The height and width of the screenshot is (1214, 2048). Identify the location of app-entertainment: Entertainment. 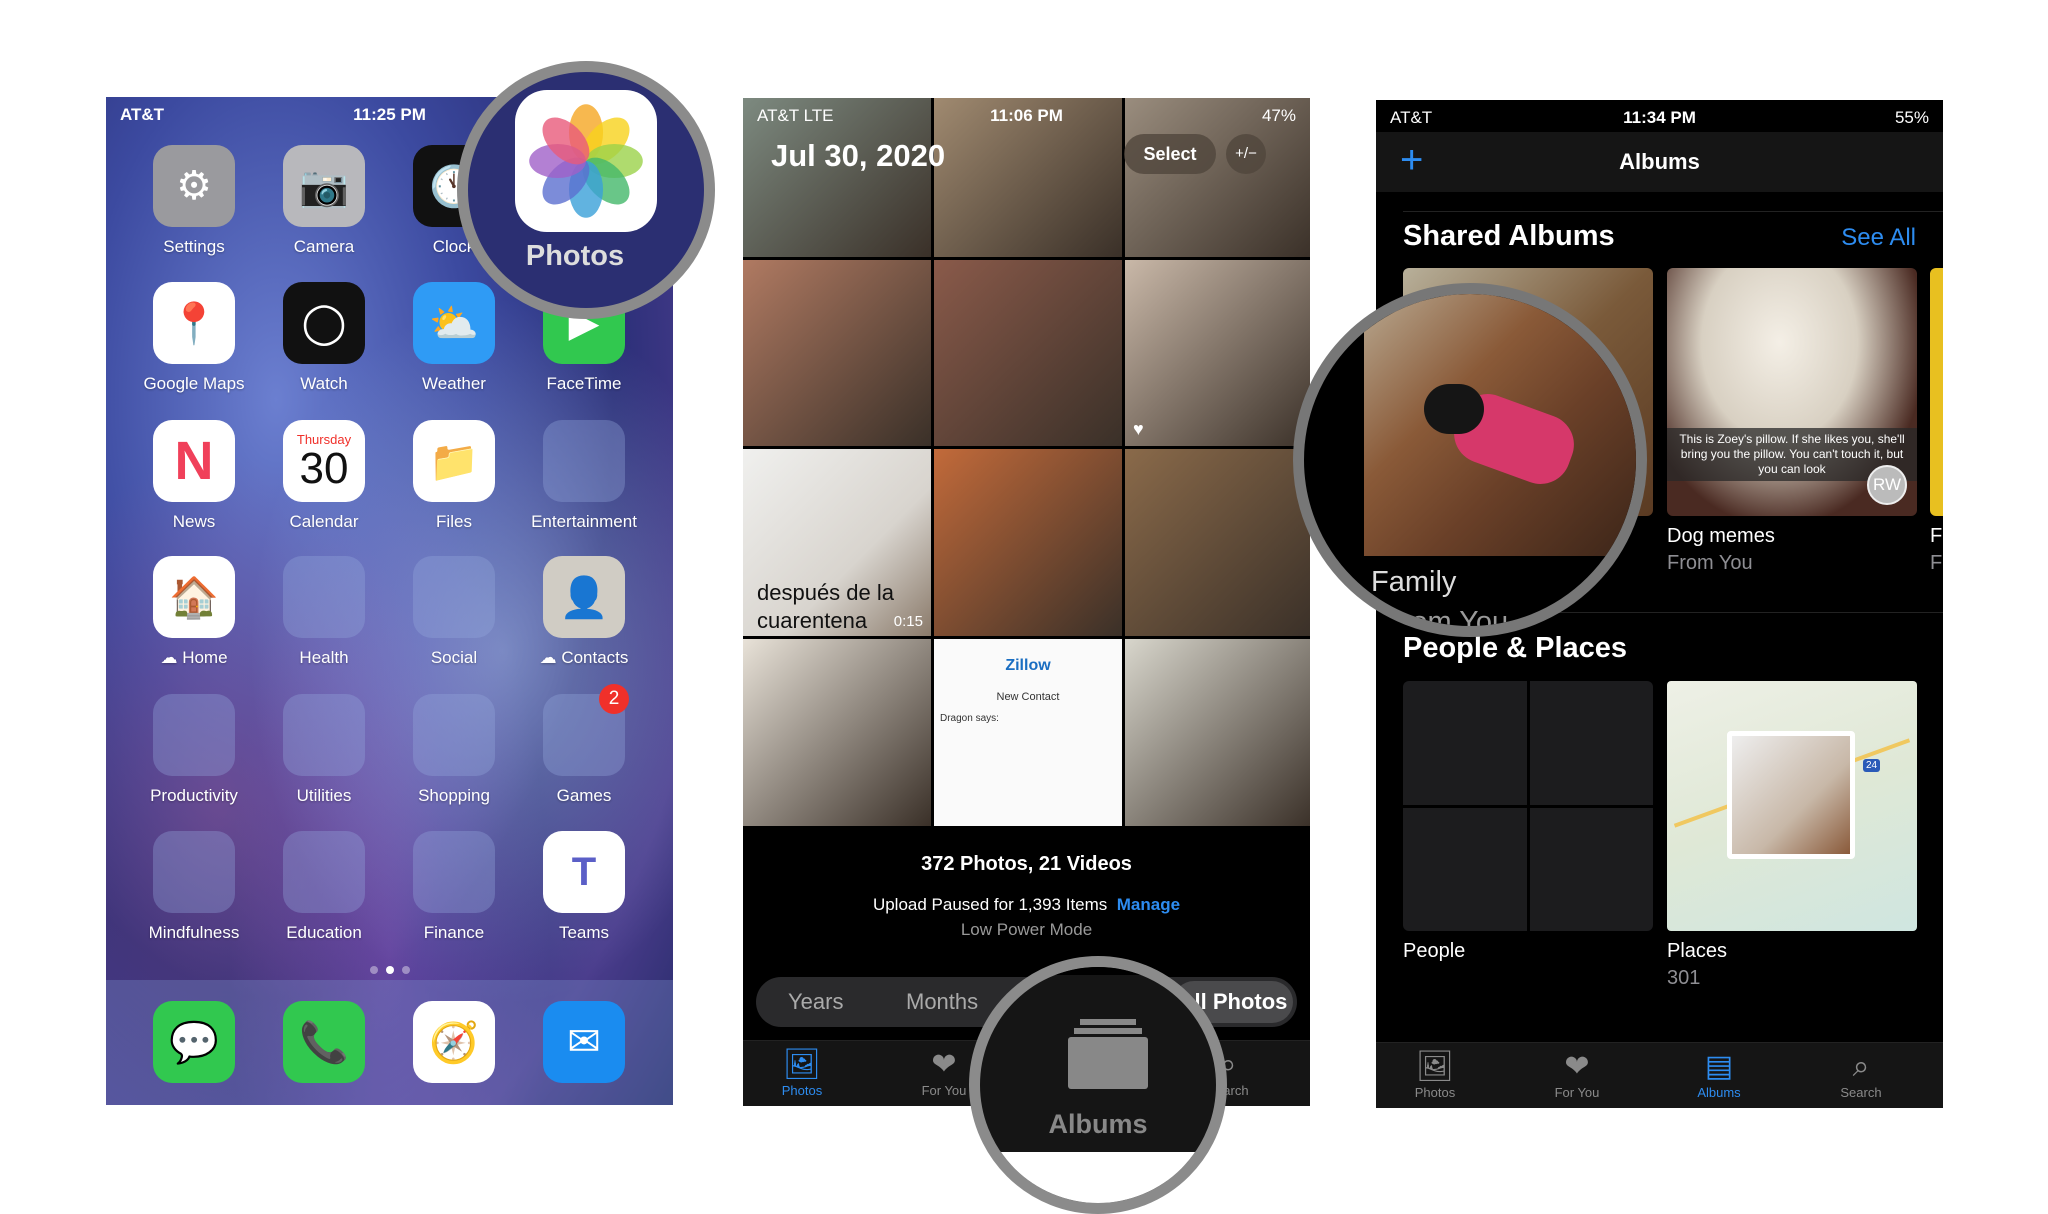
(584, 476).